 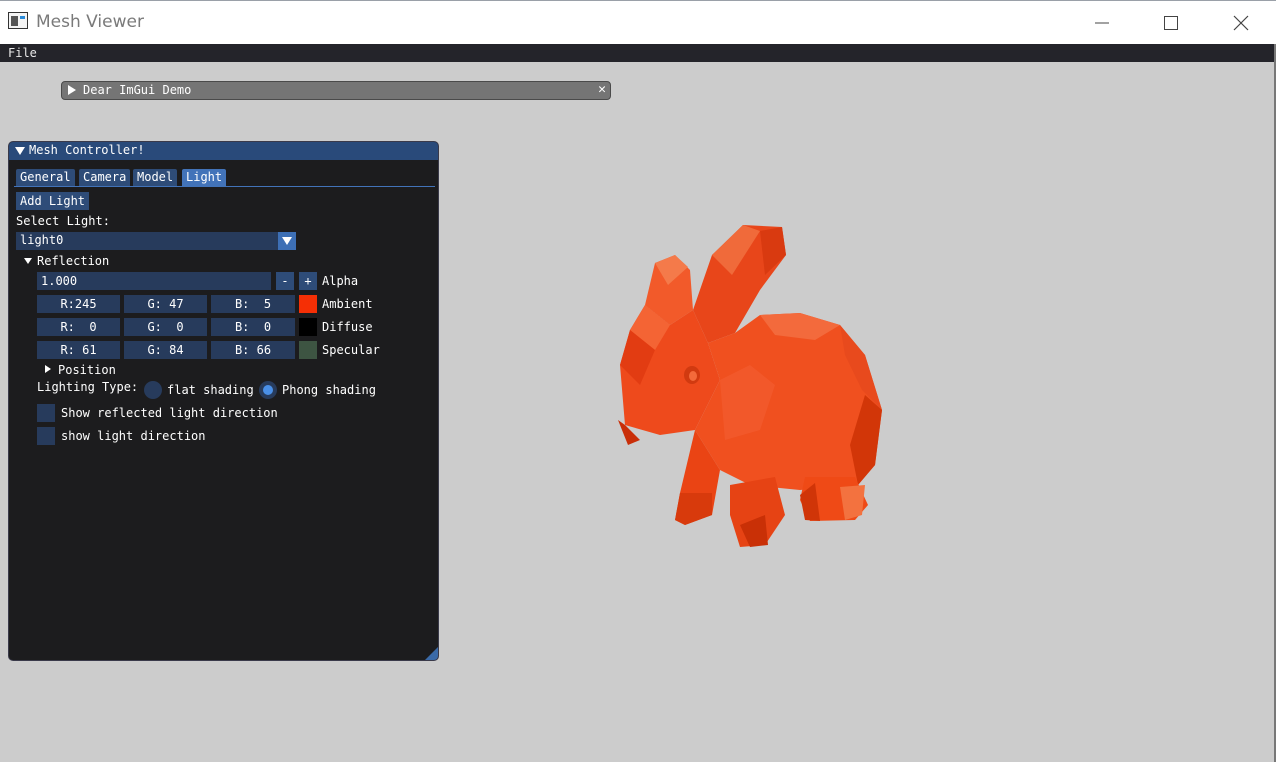 I want to click on ambient-color-swatch, so click(x=308, y=304).